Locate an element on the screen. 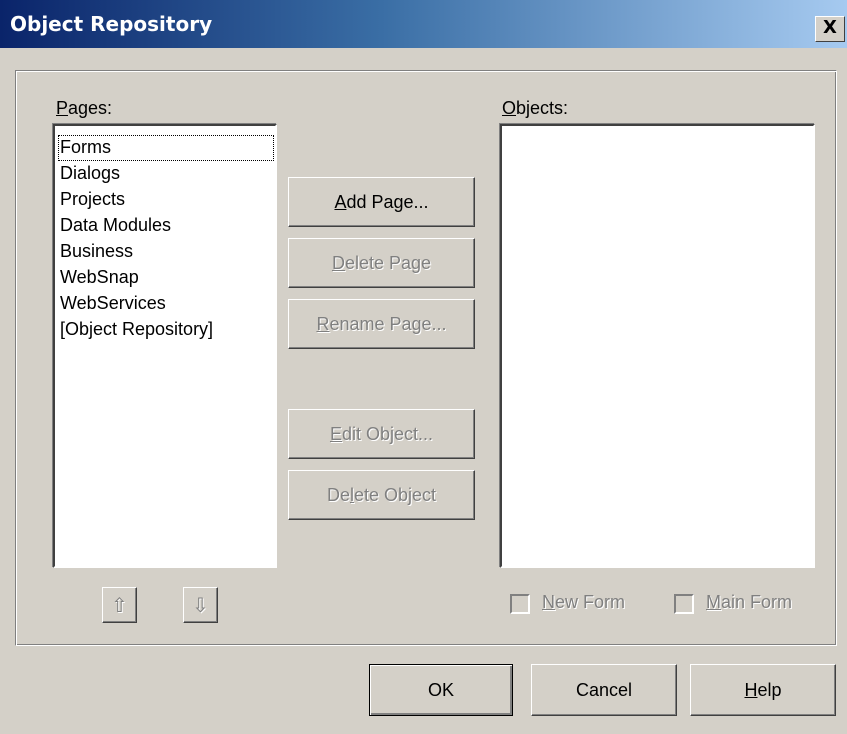 This screenshot has height=734, width=847. close-icon: X is located at coordinates (830, 27).